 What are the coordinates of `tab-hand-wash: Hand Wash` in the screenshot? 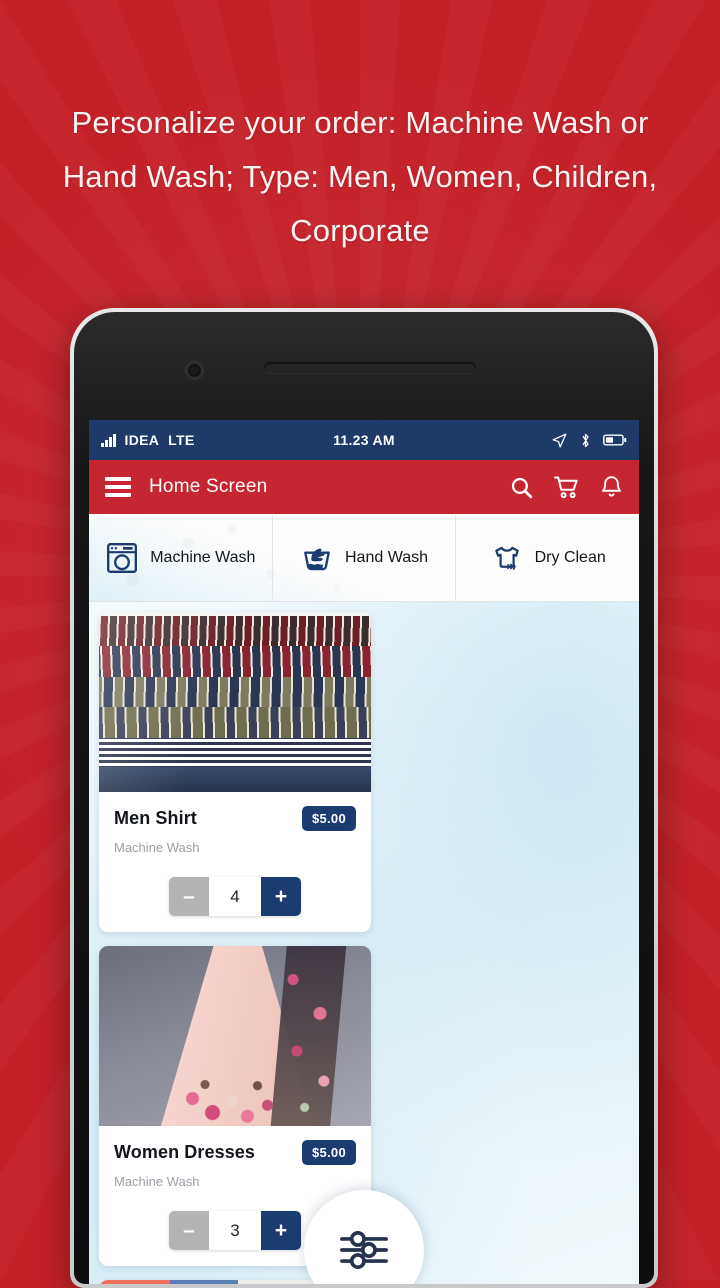 It's located at (363, 557).